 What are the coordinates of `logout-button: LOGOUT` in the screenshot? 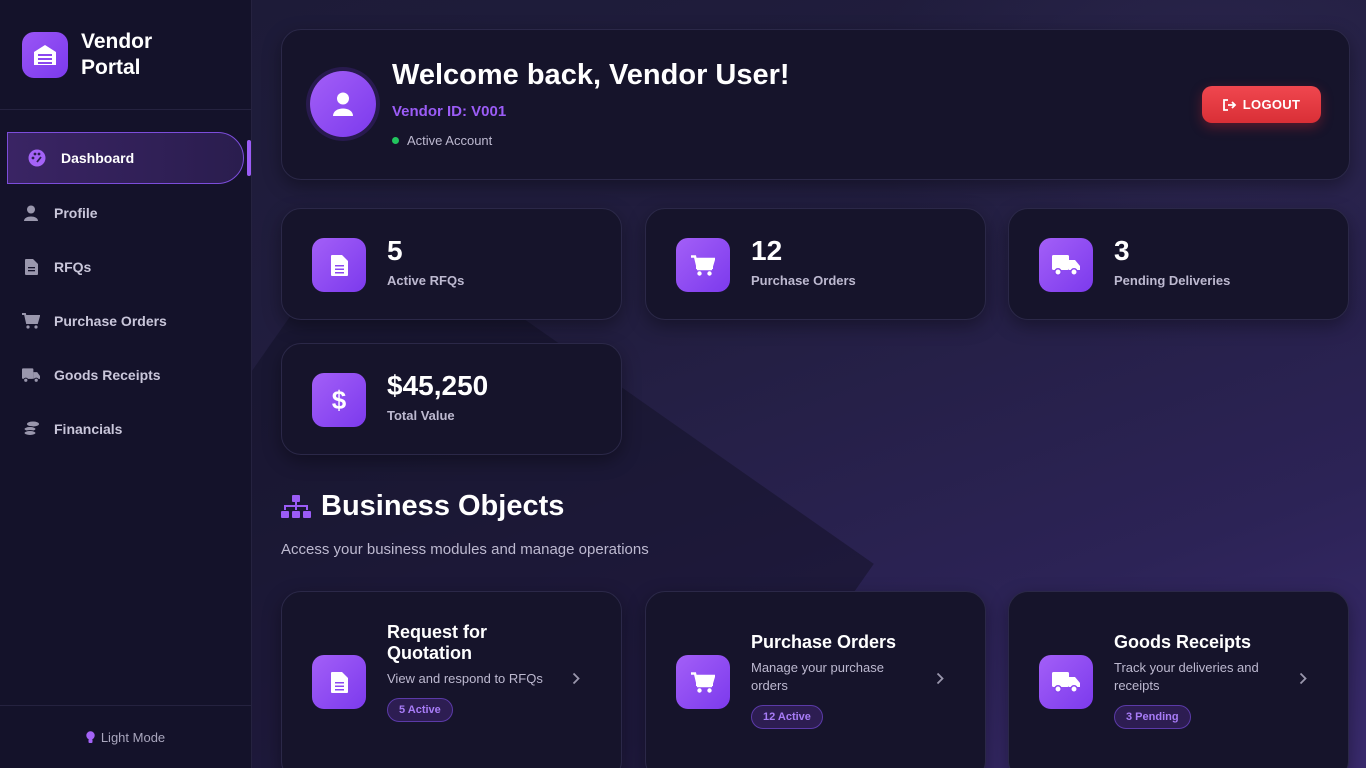 It's located at (1261, 104).